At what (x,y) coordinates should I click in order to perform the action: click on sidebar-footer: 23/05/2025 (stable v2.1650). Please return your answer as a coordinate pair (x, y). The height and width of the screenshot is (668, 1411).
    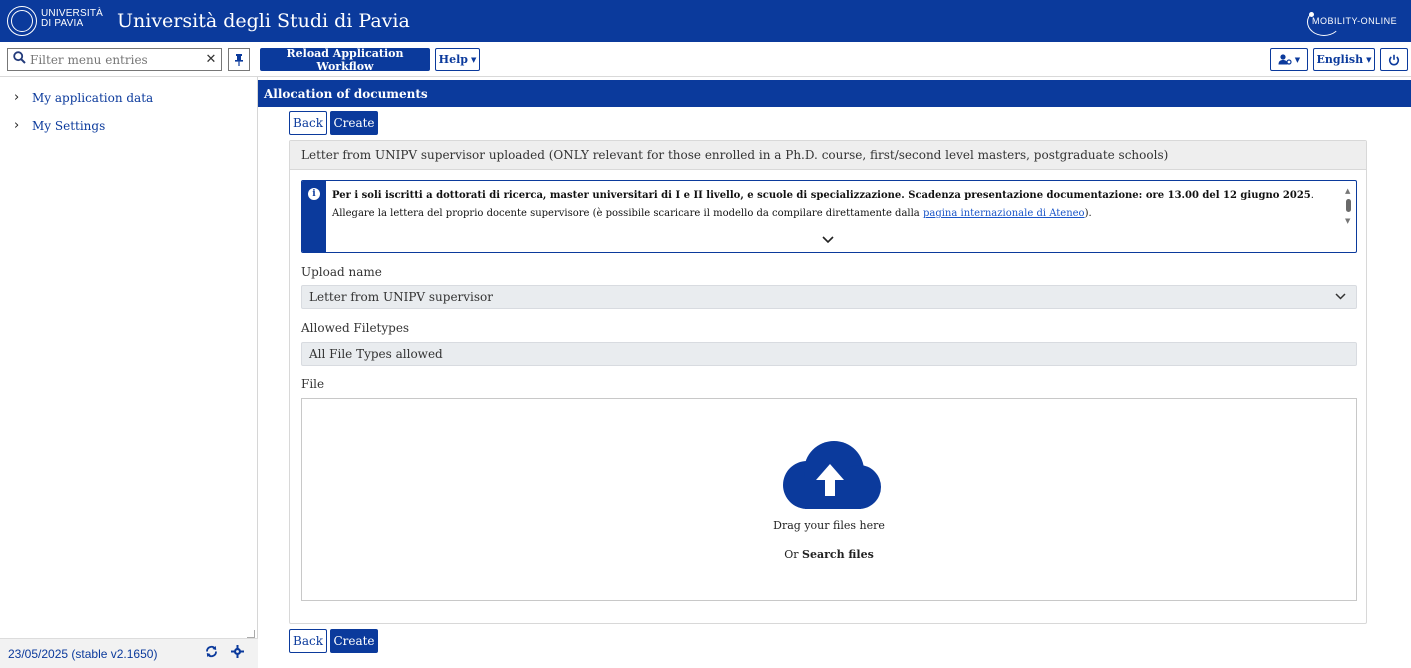
    Looking at the image, I should click on (129, 653).